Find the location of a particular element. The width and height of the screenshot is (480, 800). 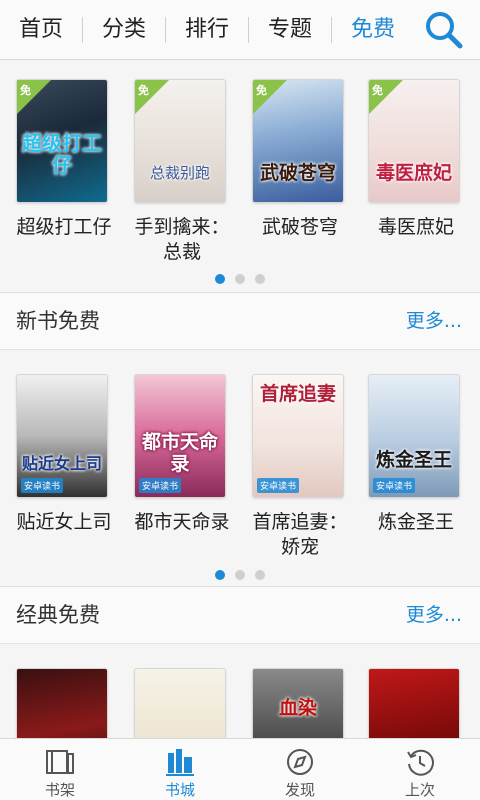

book-item: 免 毒医庶妃 毒医庶妃 is located at coordinates (416, 159).